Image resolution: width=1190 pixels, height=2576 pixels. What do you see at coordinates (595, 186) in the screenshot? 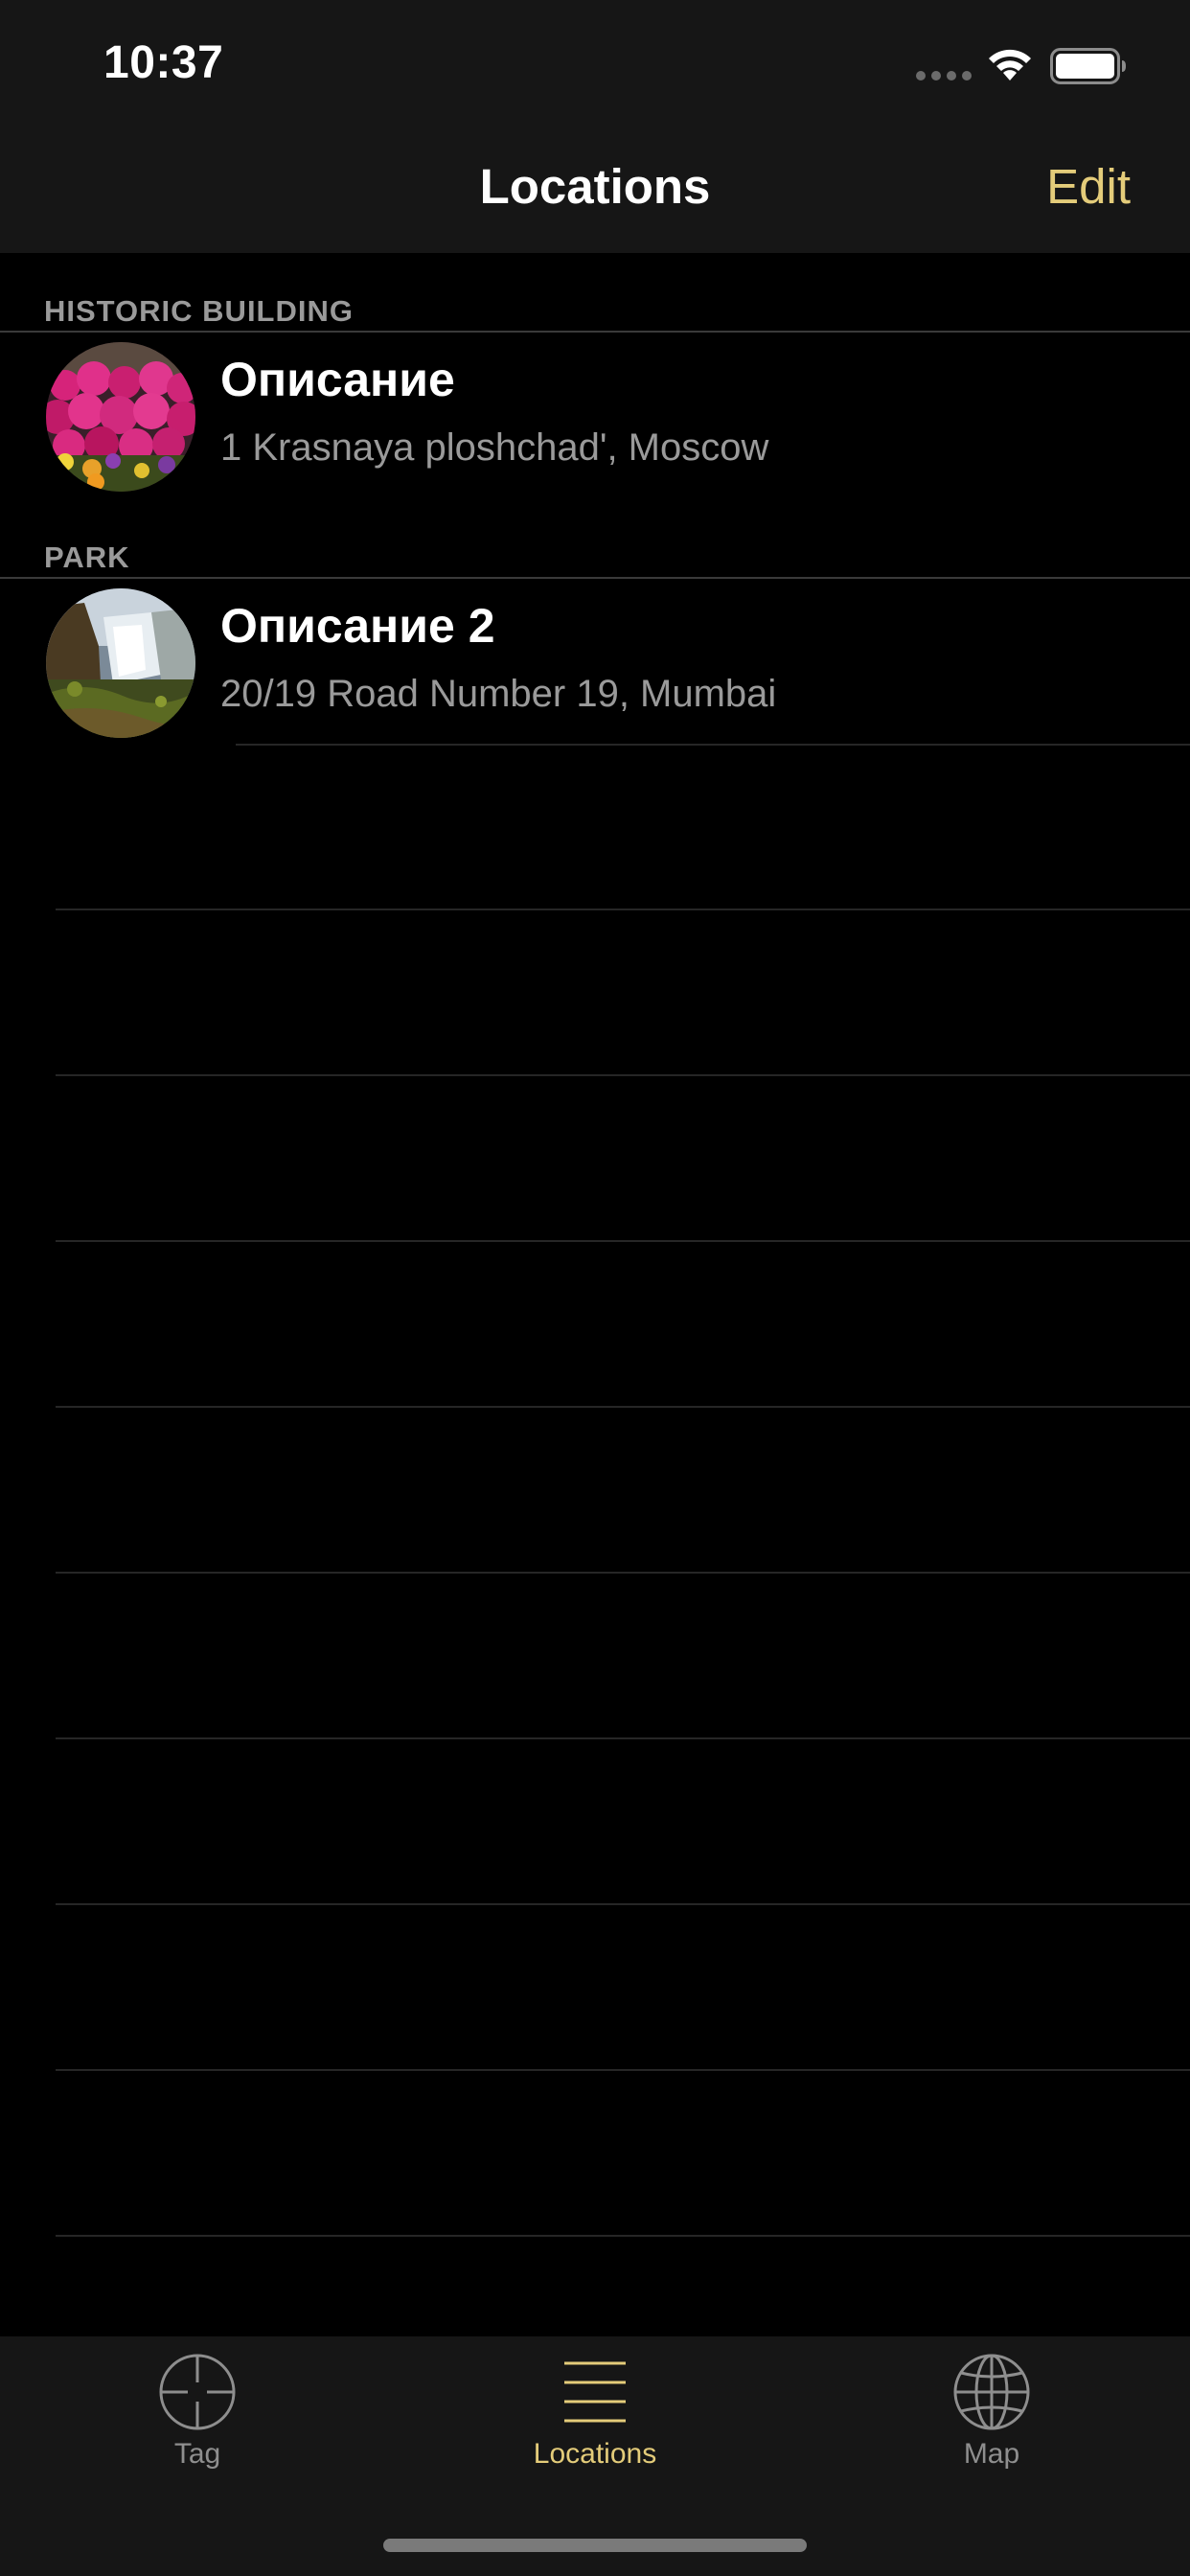
I see `page-title: Locations` at bounding box center [595, 186].